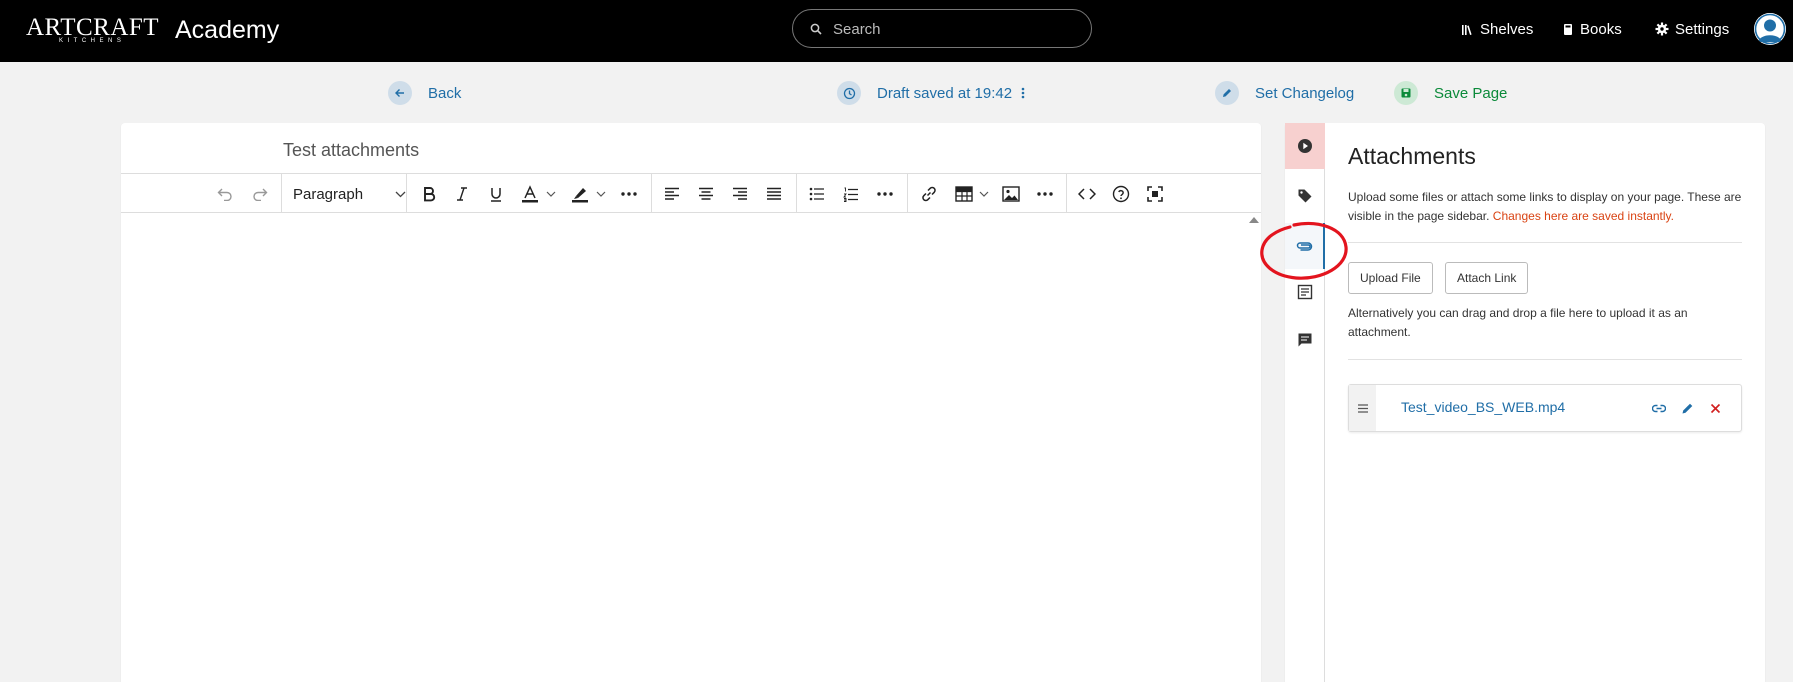 Image resolution: width=1793 pixels, height=682 pixels. I want to click on attachment-delete-button, so click(1715, 408).